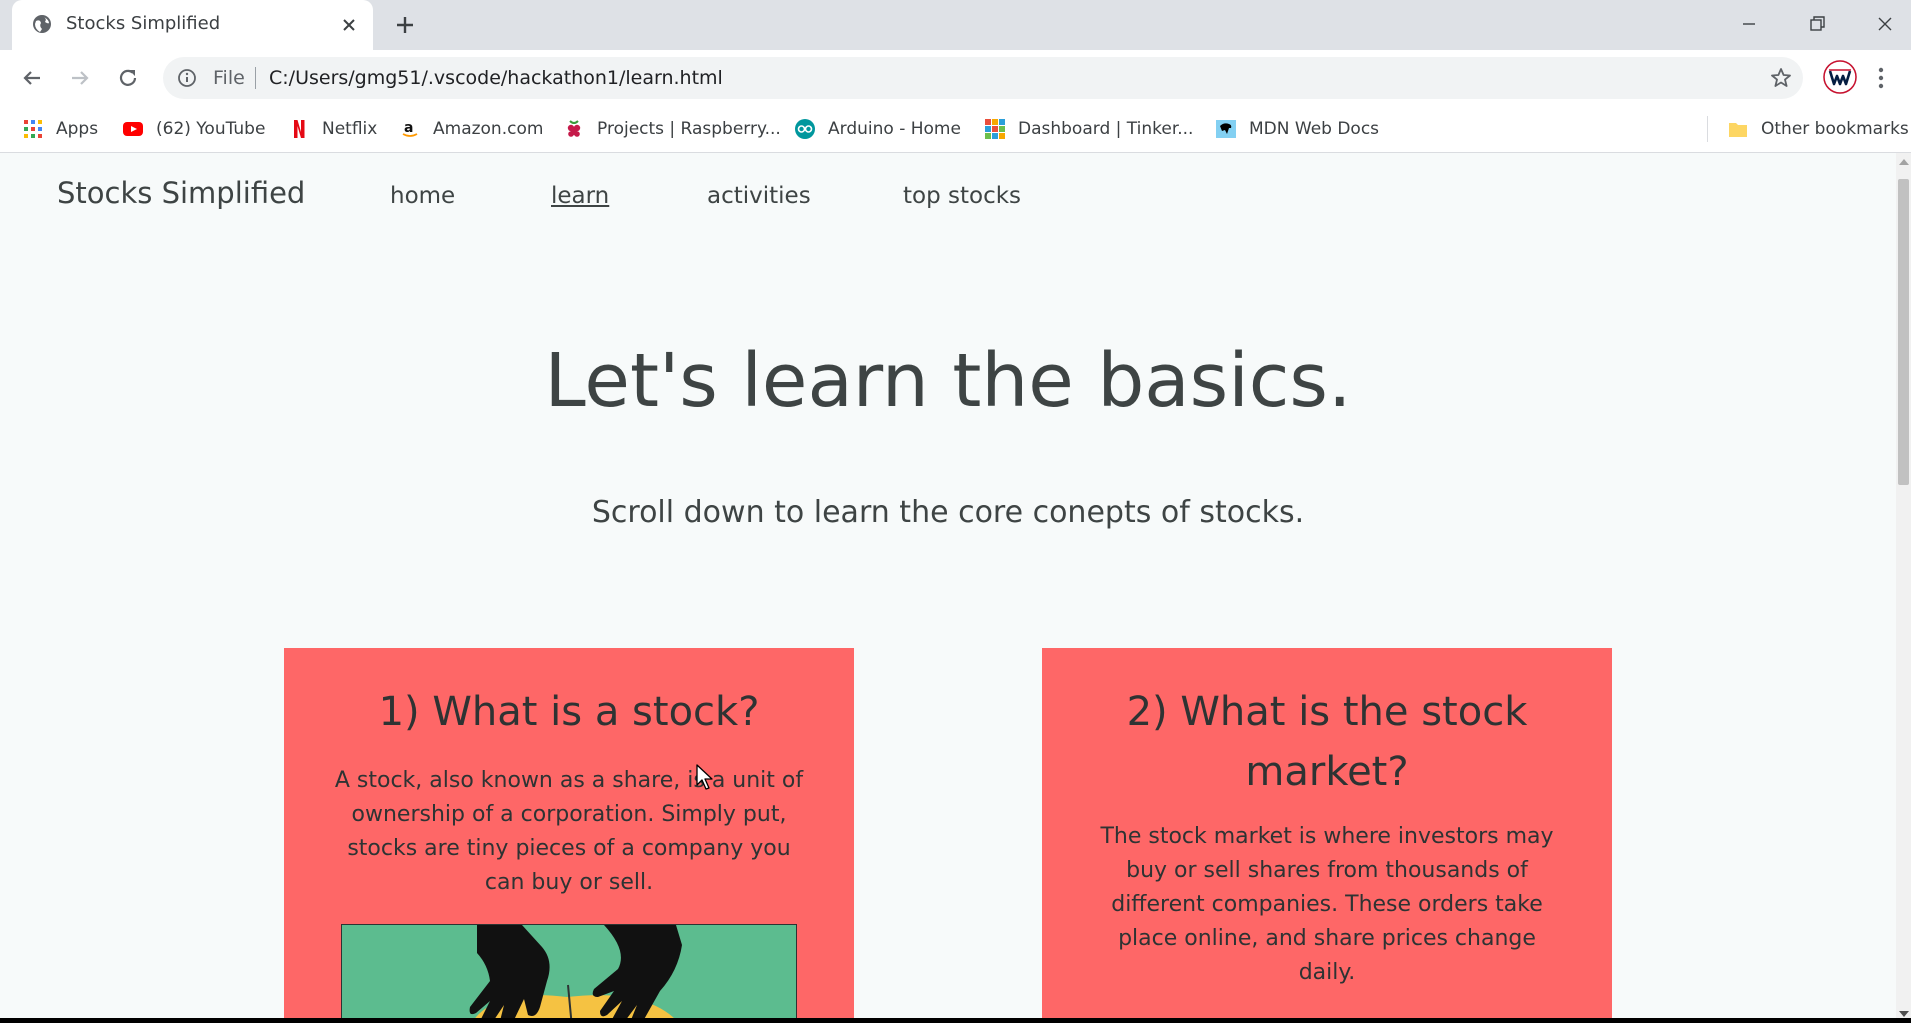 Image resolution: width=1911 pixels, height=1023 pixels. I want to click on bookmark-label: Netflix, so click(350, 129).